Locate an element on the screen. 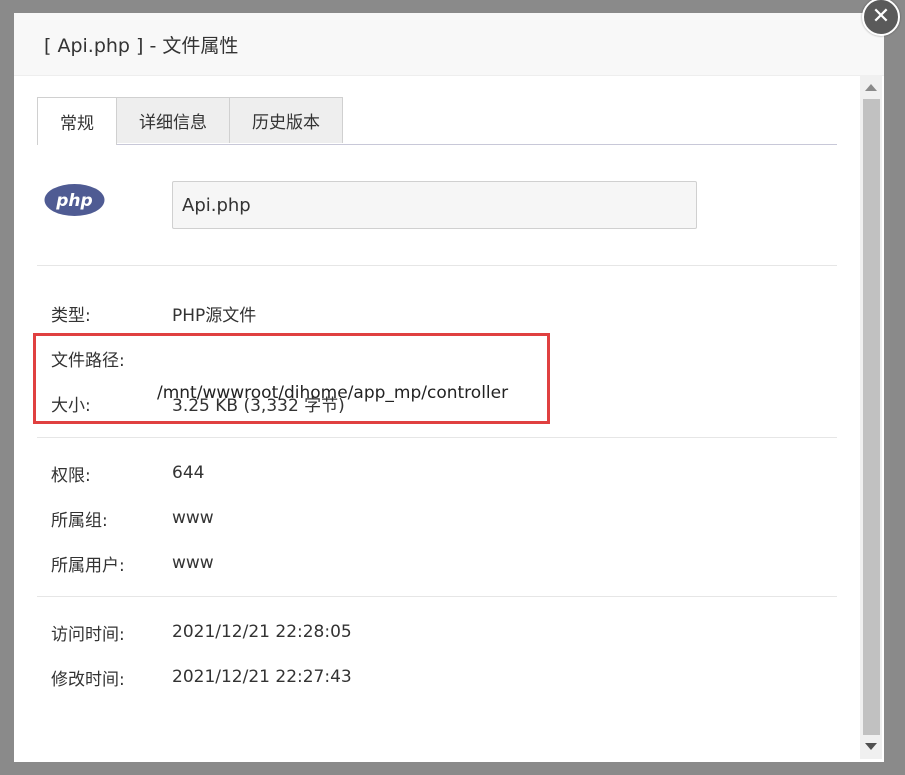 The height and width of the screenshot is (775, 905). tab-details: 详细信息 is located at coordinates (173, 120).